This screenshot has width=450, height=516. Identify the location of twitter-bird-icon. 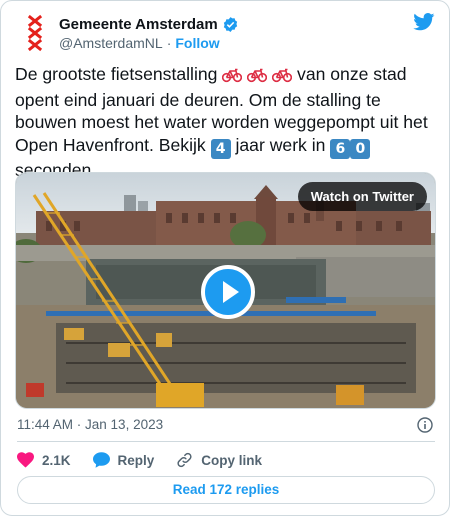
(424, 22).